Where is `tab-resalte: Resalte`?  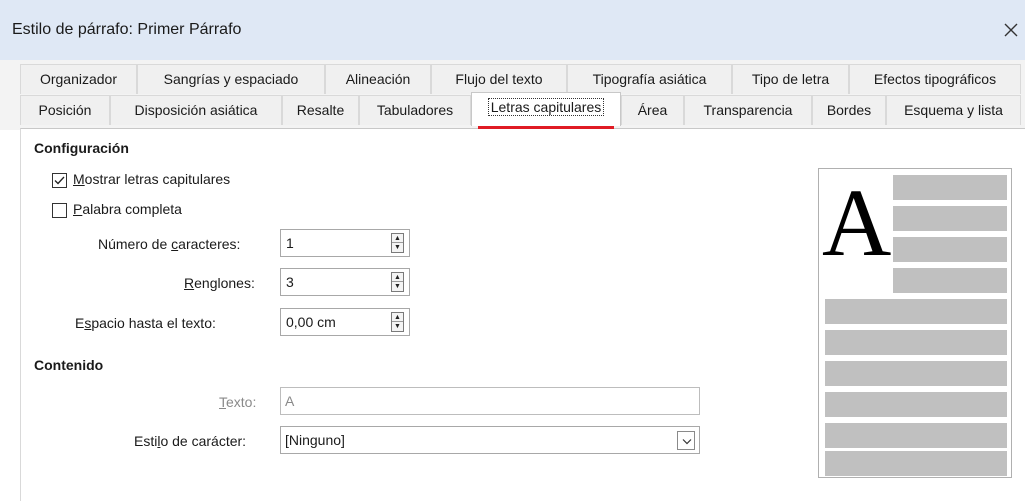 tab-resalte: Resalte is located at coordinates (320, 110).